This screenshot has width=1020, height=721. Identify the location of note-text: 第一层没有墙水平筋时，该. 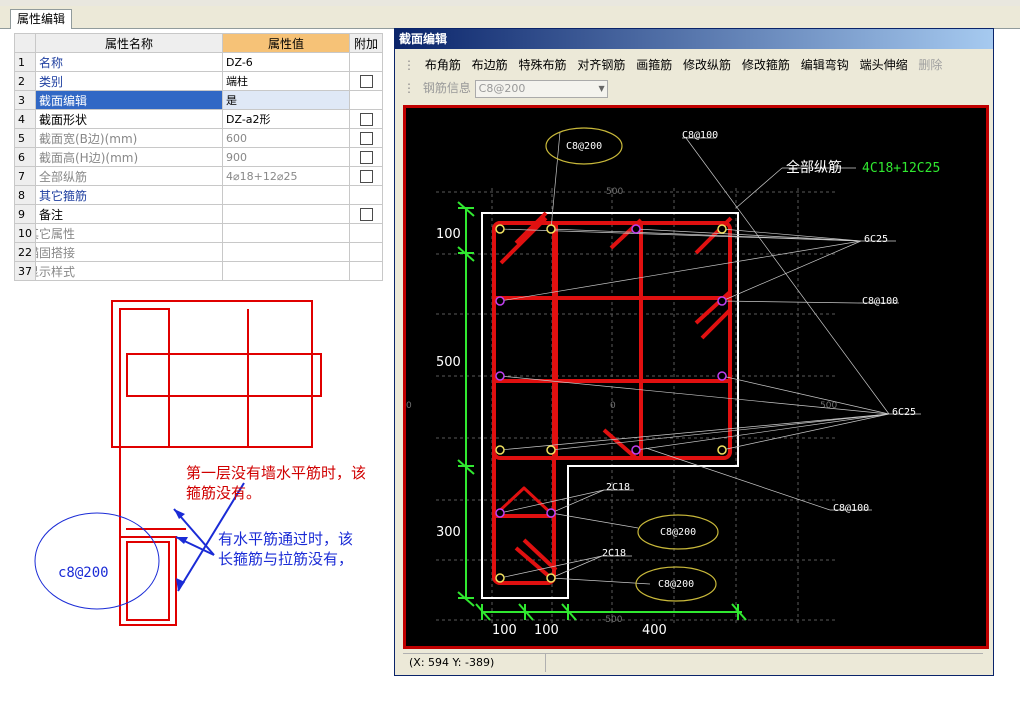
(276, 473).